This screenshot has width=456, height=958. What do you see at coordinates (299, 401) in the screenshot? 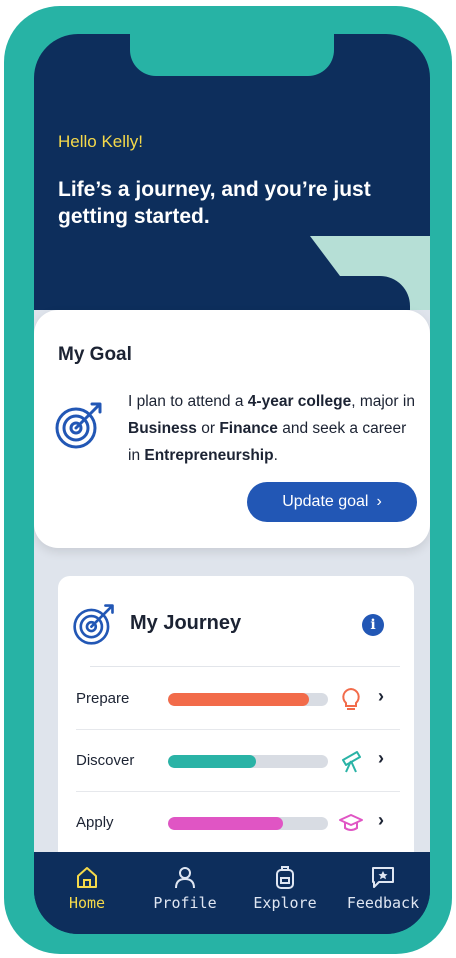
I see `goal-college: 4-year college` at bounding box center [299, 401].